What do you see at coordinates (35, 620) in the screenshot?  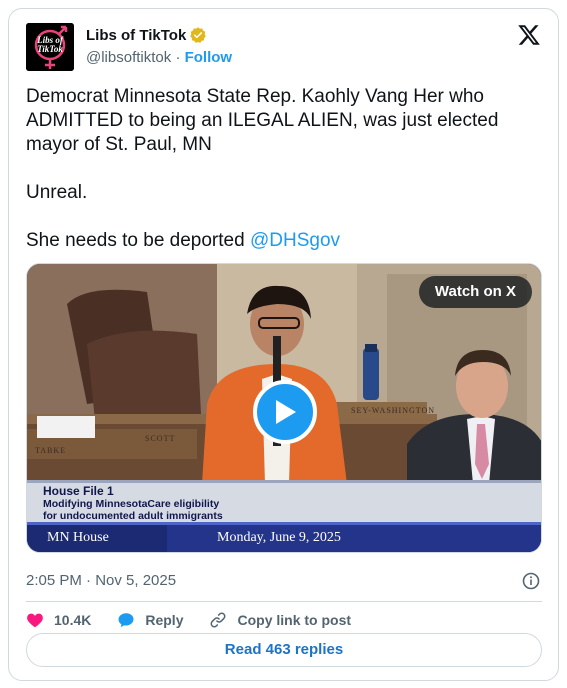 I see `heart-icon` at bounding box center [35, 620].